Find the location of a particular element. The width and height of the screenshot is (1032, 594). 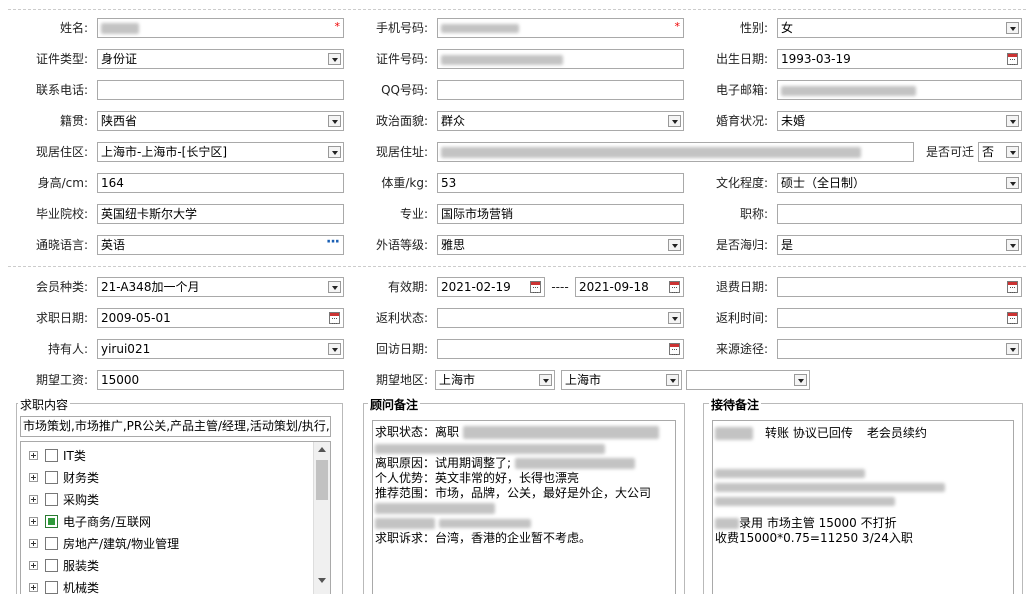

source-select is located at coordinates (899, 349).